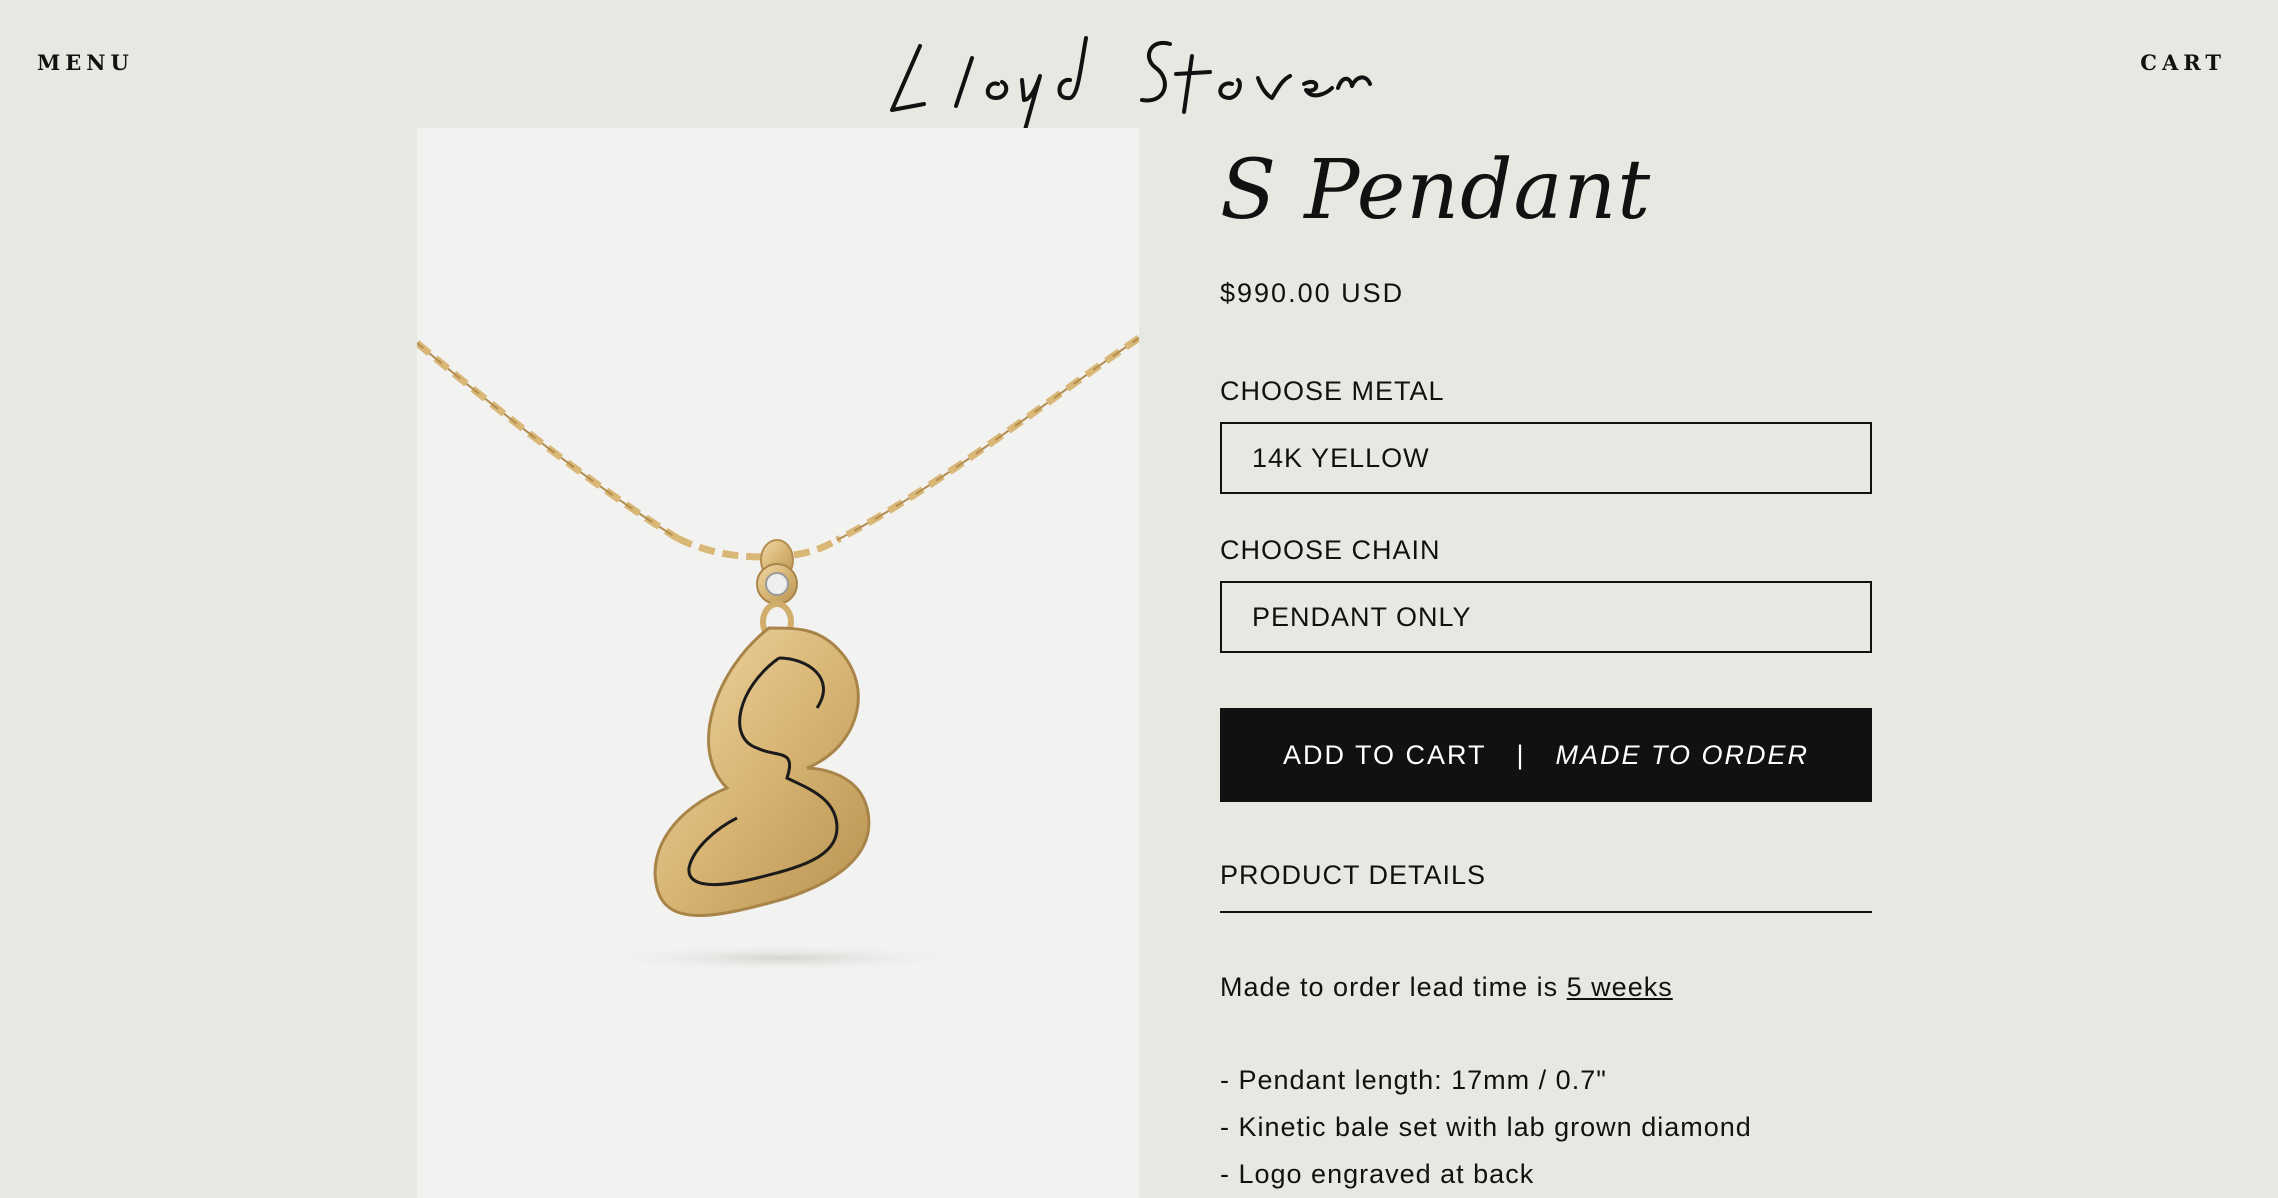  I want to click on divider, so click(1546, 912).